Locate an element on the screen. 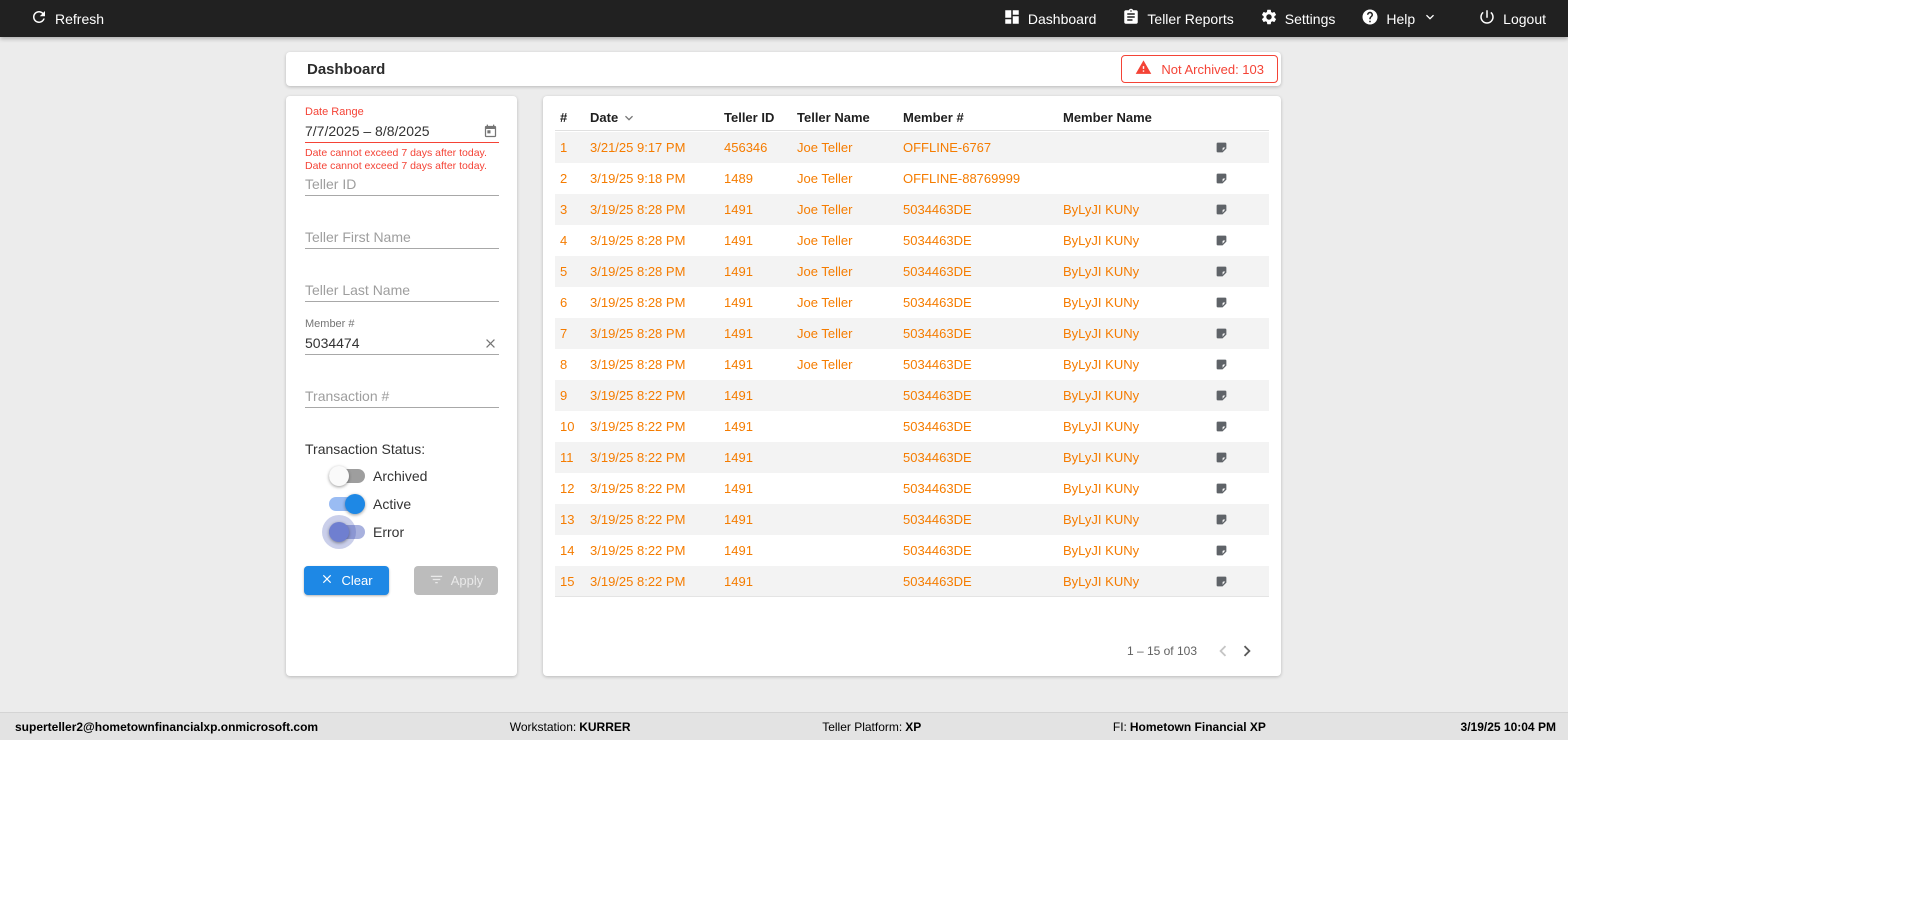  member-number-input is located at coordinates (393, 343).